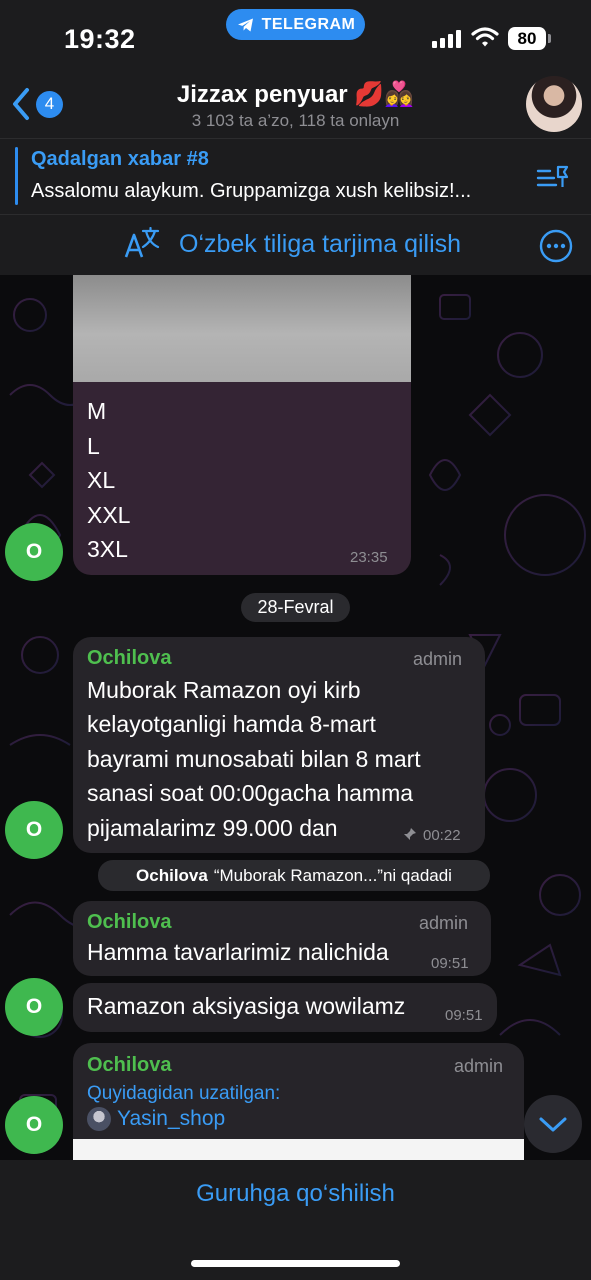 The width and height of the screenshot is (591, 1280). What do you see at coordinates (295, 120) in the screenshot?
I see `chat-subtitle: 3 103 ta a’zo, 118 ta onlayn` at bounding box center [295, 120].